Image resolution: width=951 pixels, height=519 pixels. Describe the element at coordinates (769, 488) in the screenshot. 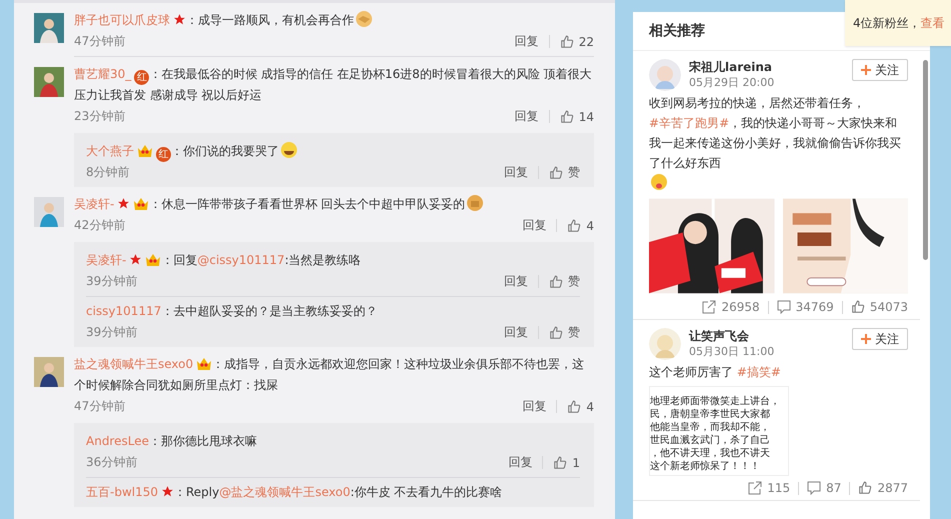

I see `share-button: 115` at that location.